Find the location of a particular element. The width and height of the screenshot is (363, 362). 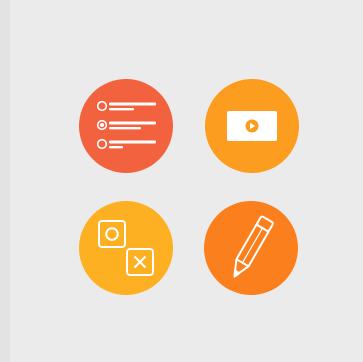

writing-activity-button is located at coordinates (251, 248).